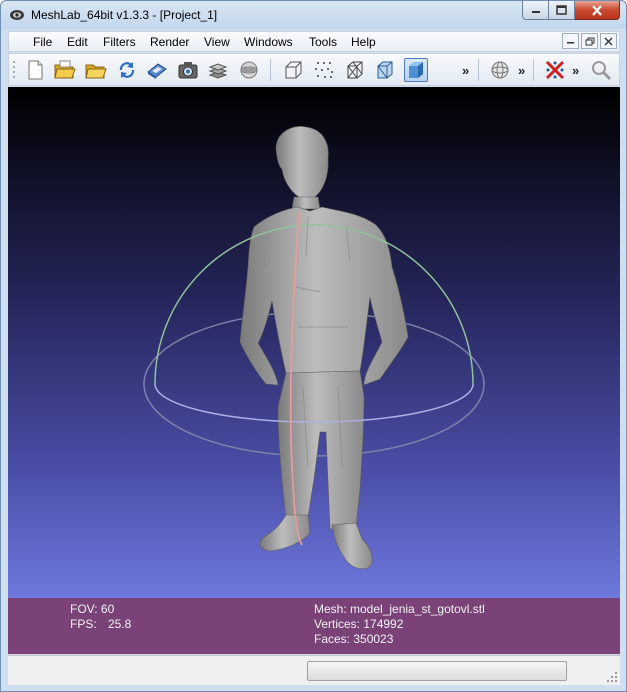  Describe the element at coordinates (313, 15) in the screenshot. I see `title-bar: MeshLab_64bit v1.3.3 - [Project_1]` at that location.